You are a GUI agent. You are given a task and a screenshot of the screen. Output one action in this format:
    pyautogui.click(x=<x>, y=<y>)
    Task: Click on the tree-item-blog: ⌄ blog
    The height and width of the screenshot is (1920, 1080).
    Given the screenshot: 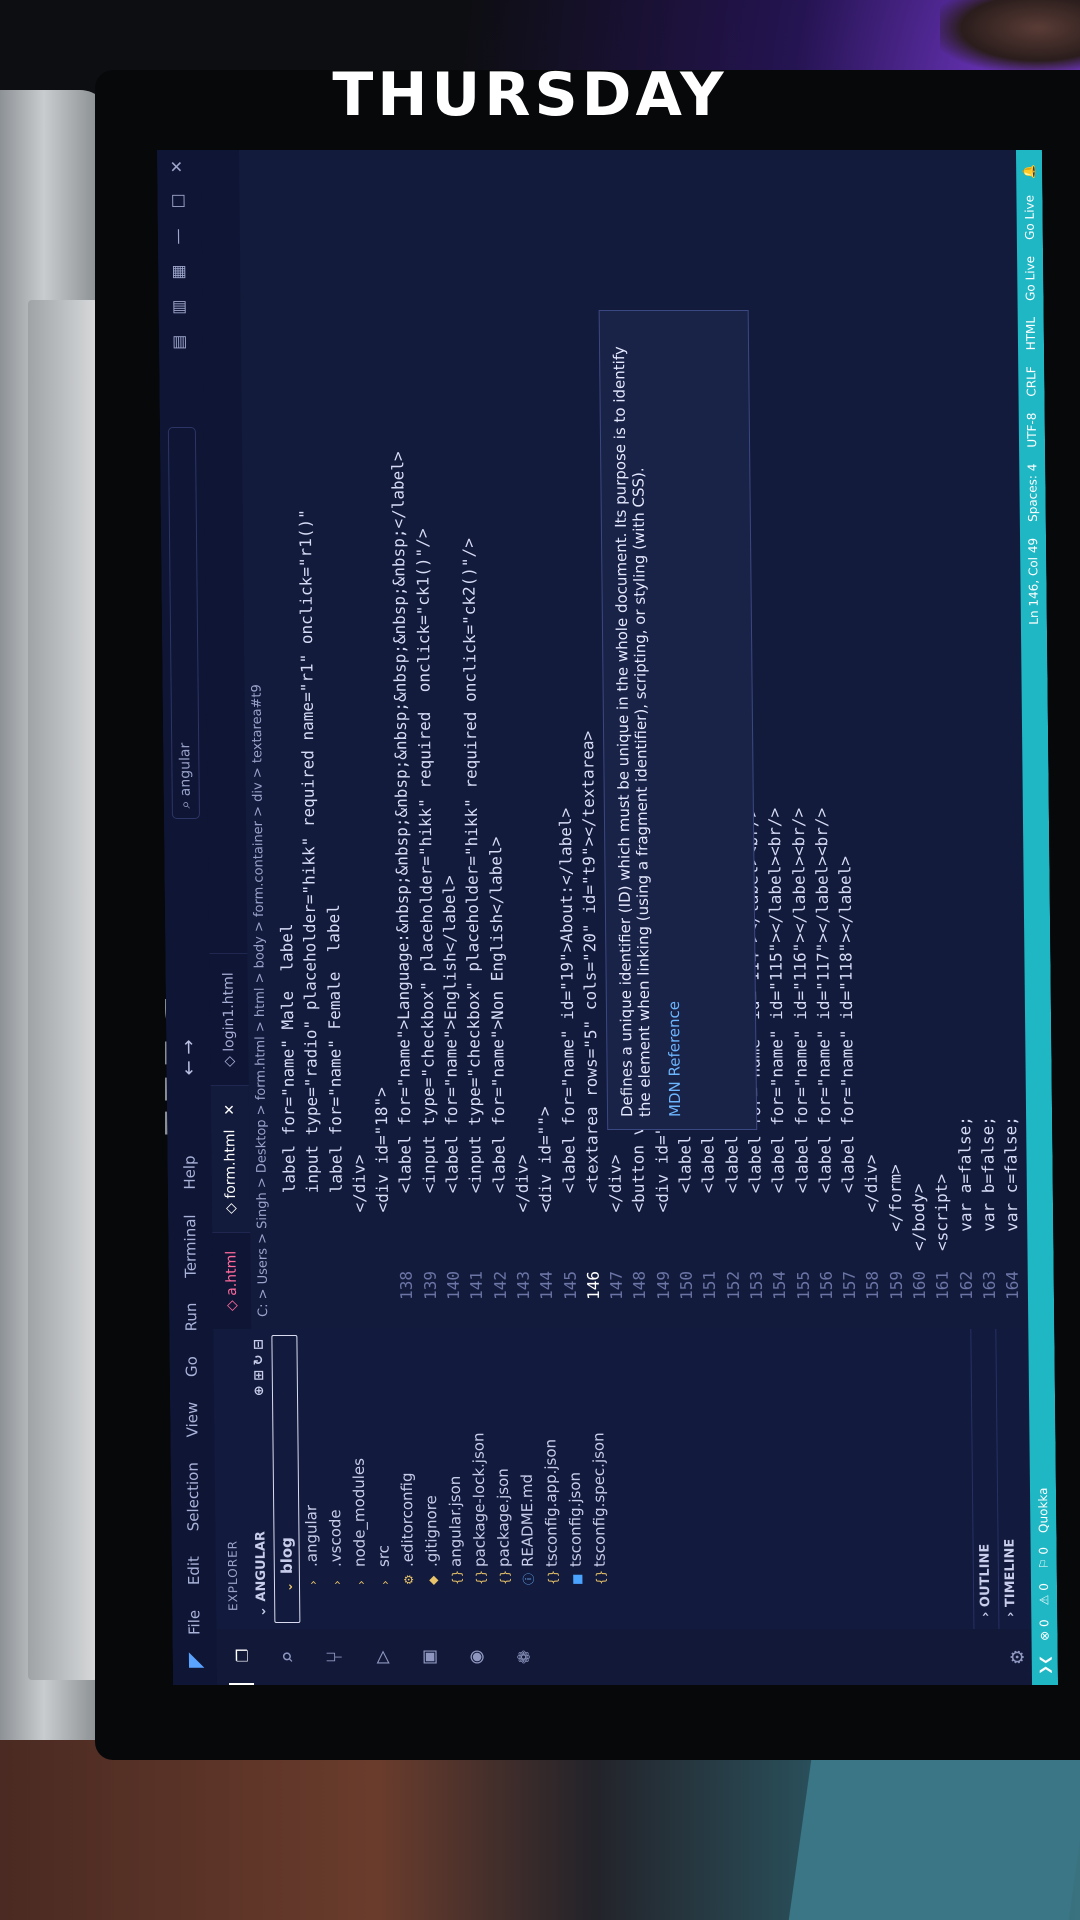 What is the action you would take?
    pyautogui.click(x=286, y=1479)
    